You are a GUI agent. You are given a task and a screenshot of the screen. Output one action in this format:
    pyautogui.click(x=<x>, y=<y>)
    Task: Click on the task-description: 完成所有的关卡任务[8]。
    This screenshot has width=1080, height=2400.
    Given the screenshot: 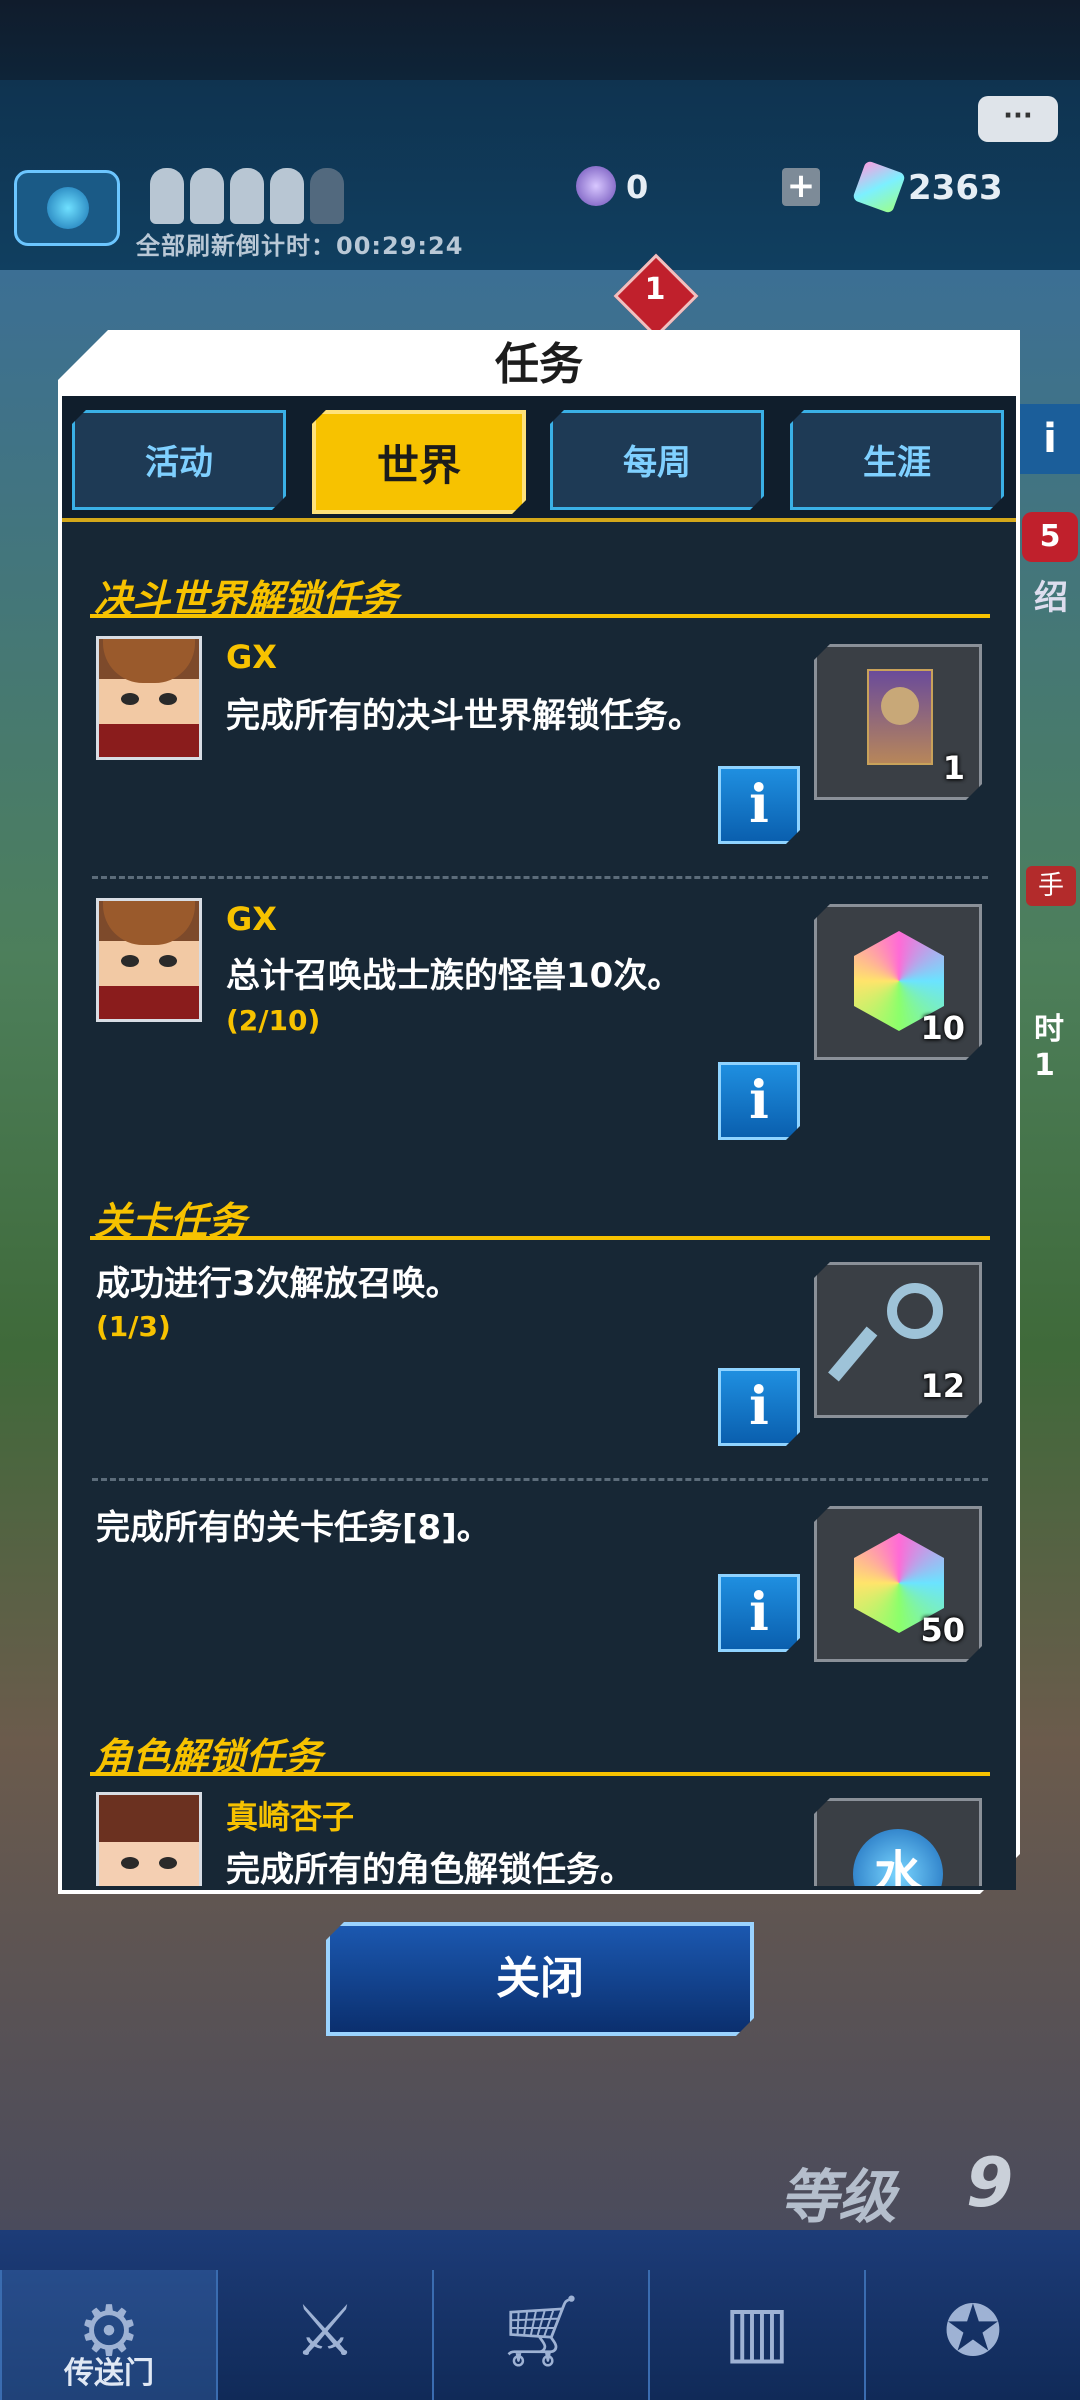 What is the action you would take?
    pyautogui.click(x=293, y=1528)
    